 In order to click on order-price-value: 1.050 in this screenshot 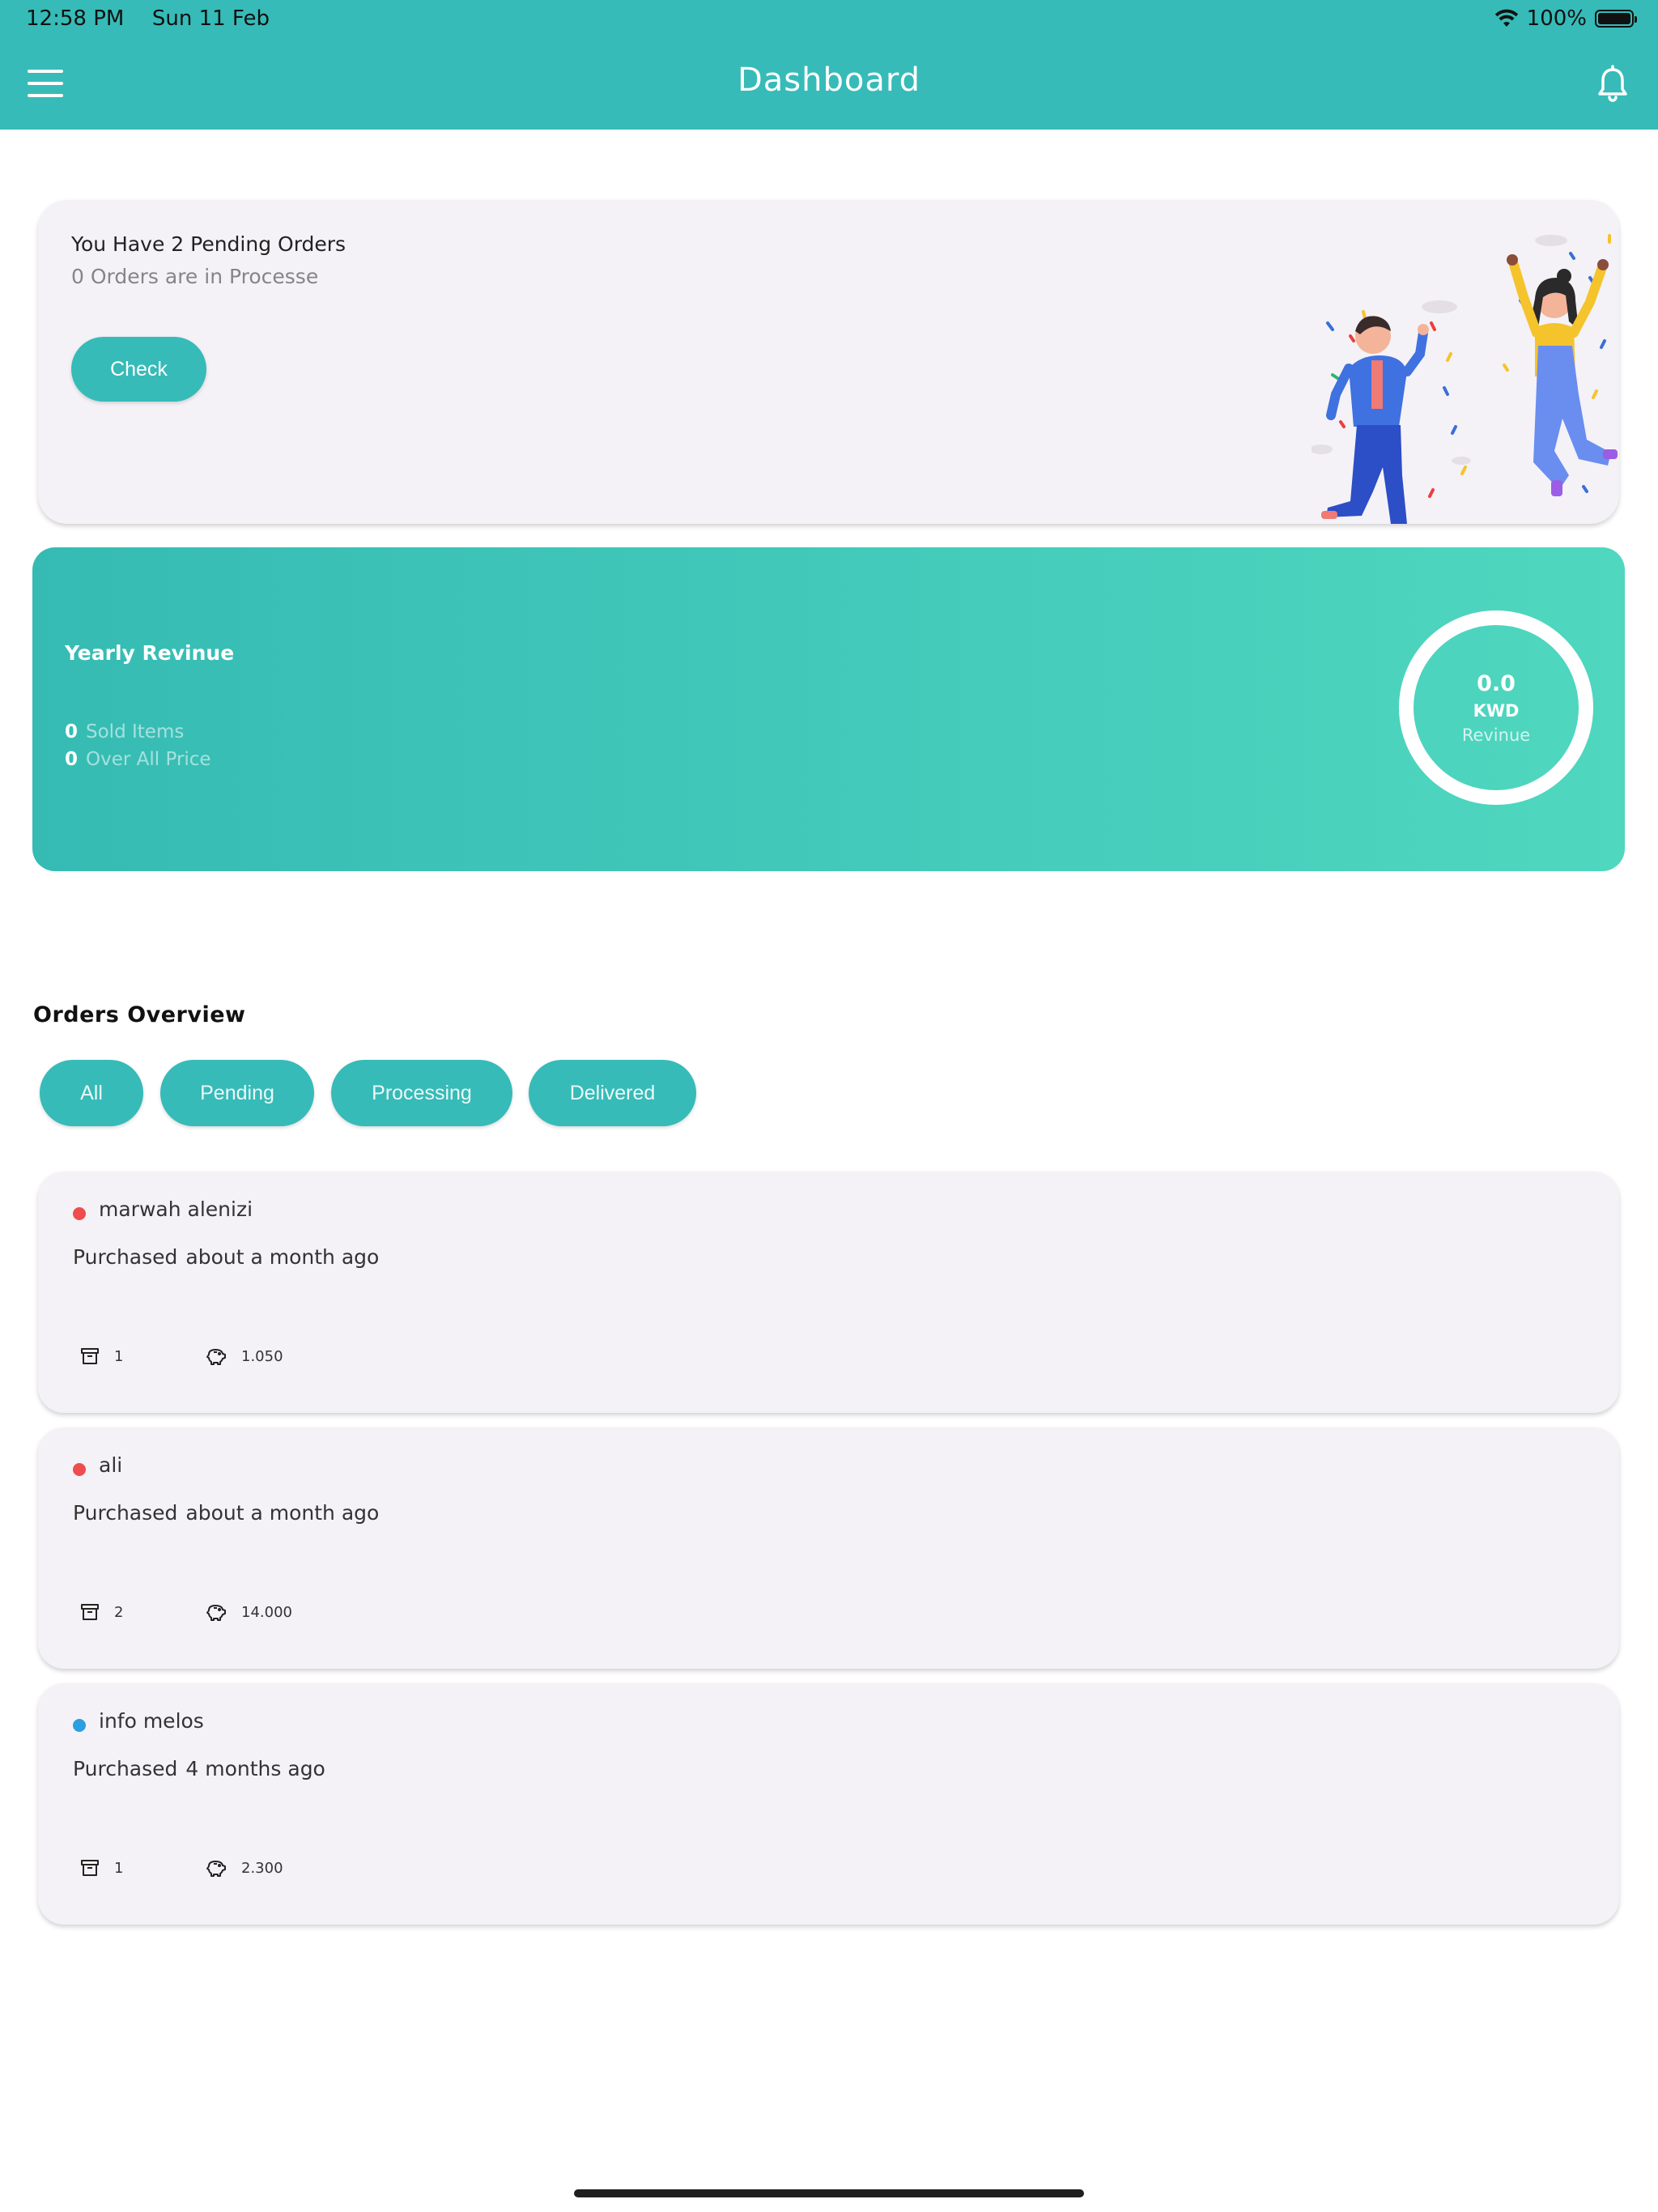, I will do `click(262, 1356)`.